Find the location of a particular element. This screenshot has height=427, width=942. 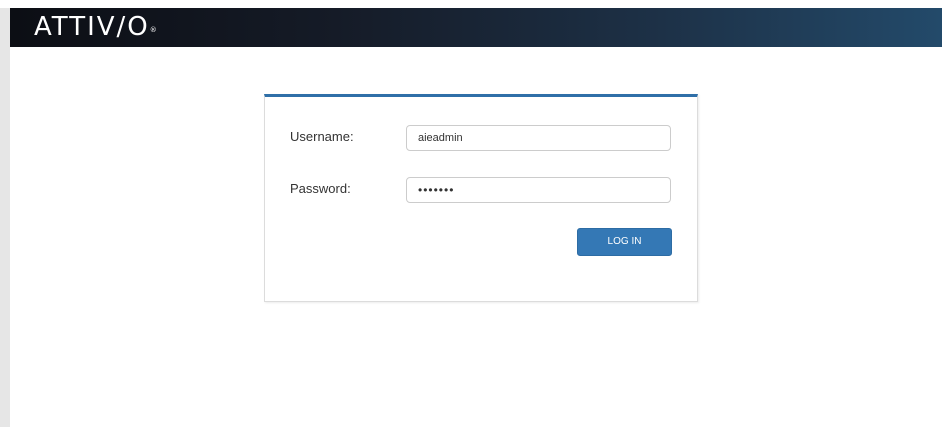

app-header: ATTIV/O® is located at coordinates (476, 27).